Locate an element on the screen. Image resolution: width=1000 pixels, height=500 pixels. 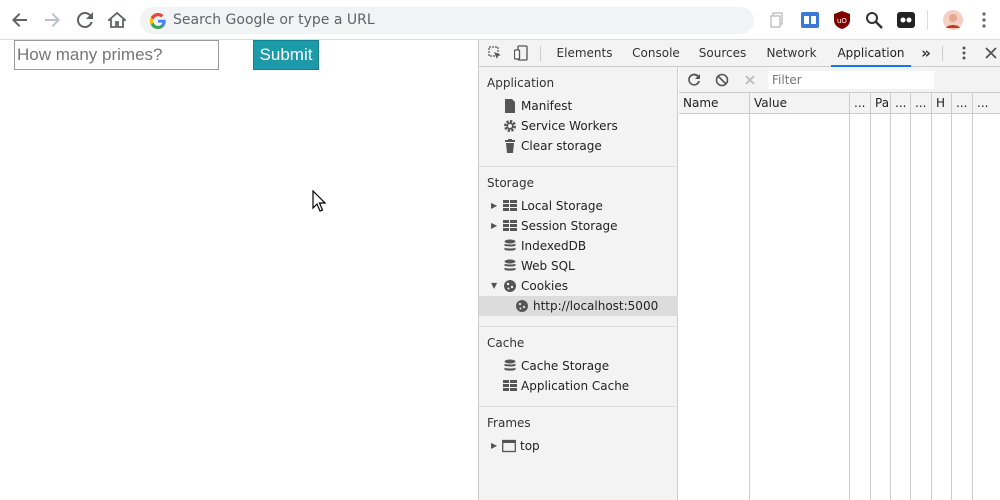
cookies-filter-input is located at coordinates (851, 80).